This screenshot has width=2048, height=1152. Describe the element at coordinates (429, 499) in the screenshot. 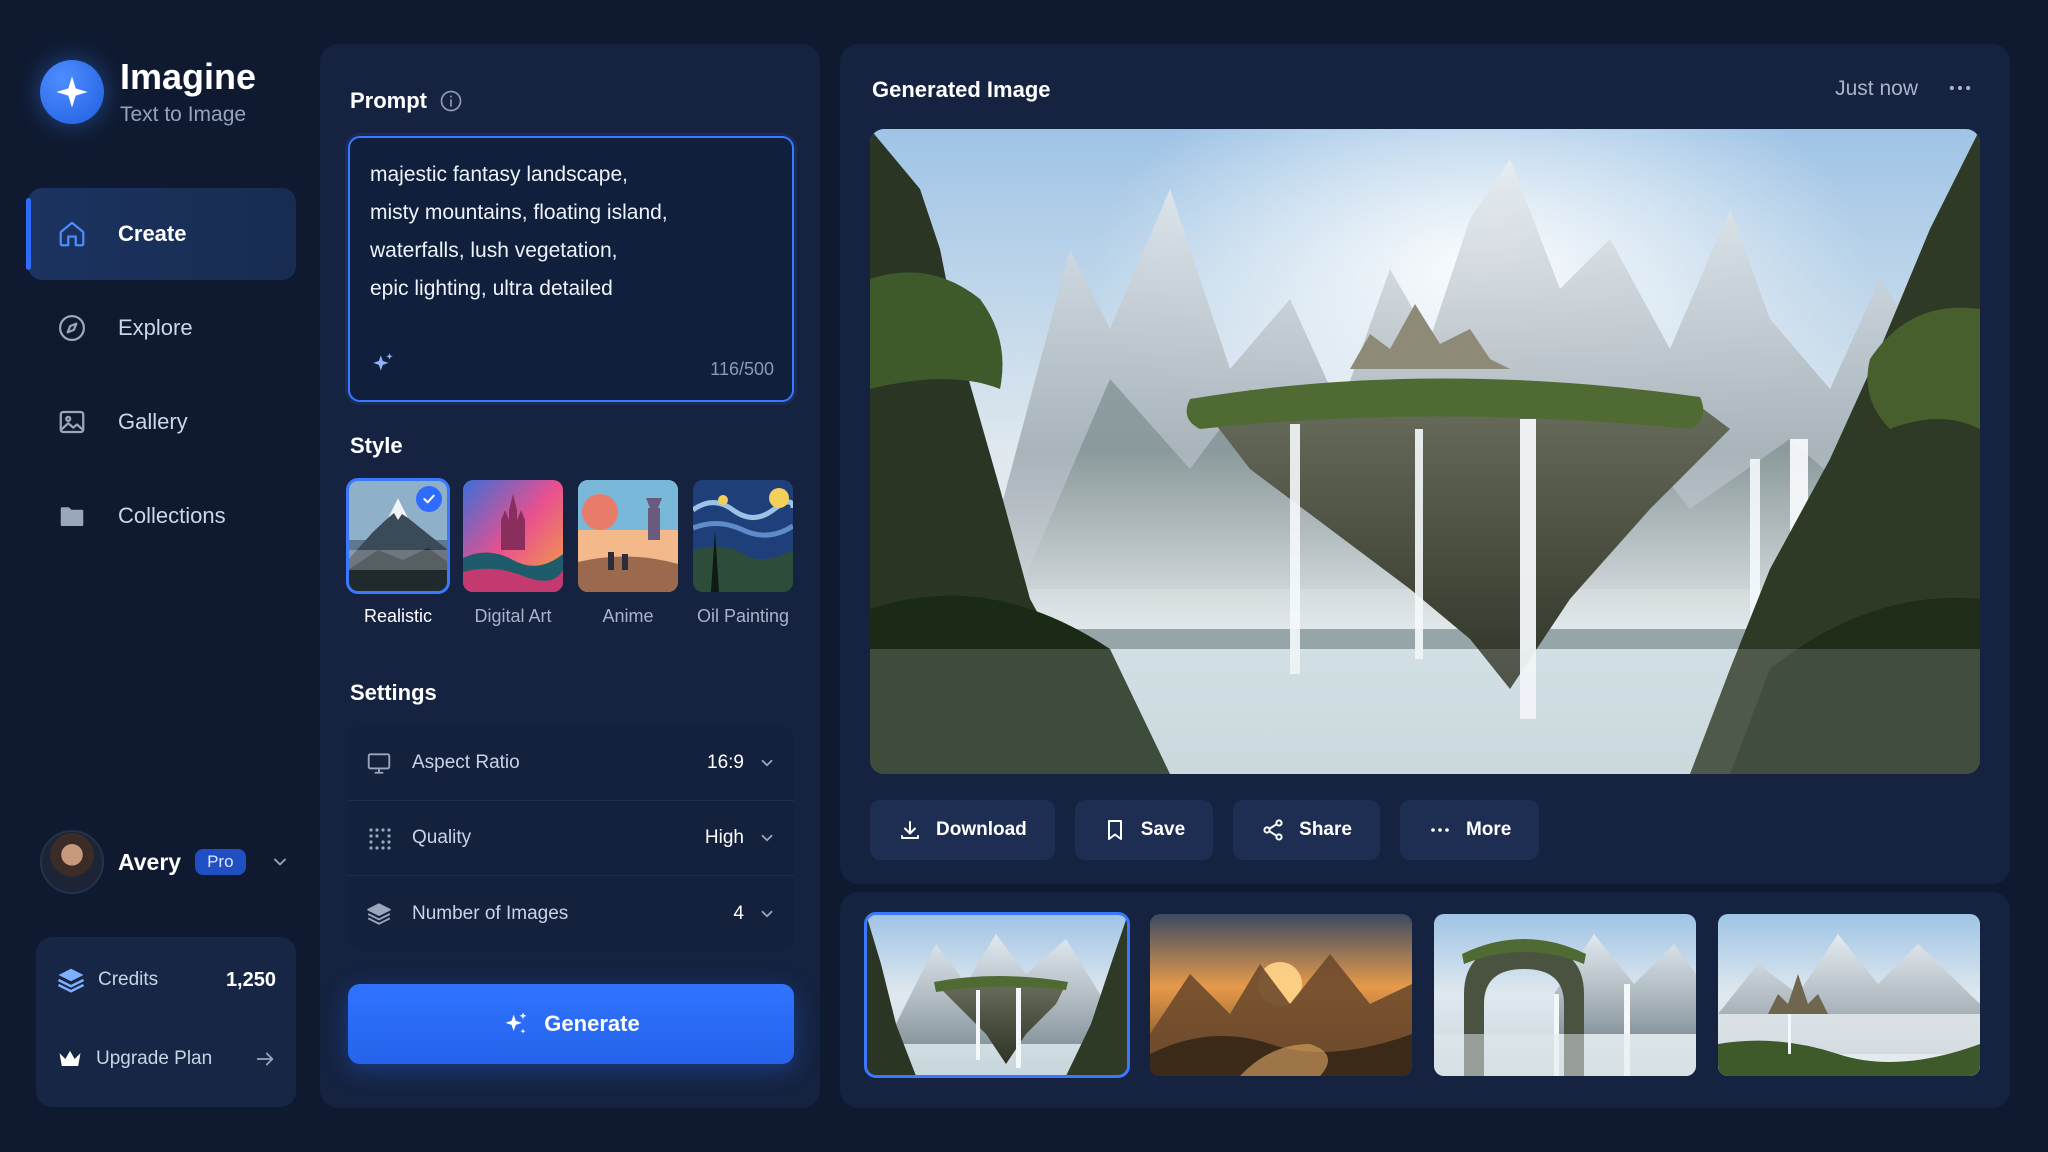

I see `selected-check-icon` at that location.